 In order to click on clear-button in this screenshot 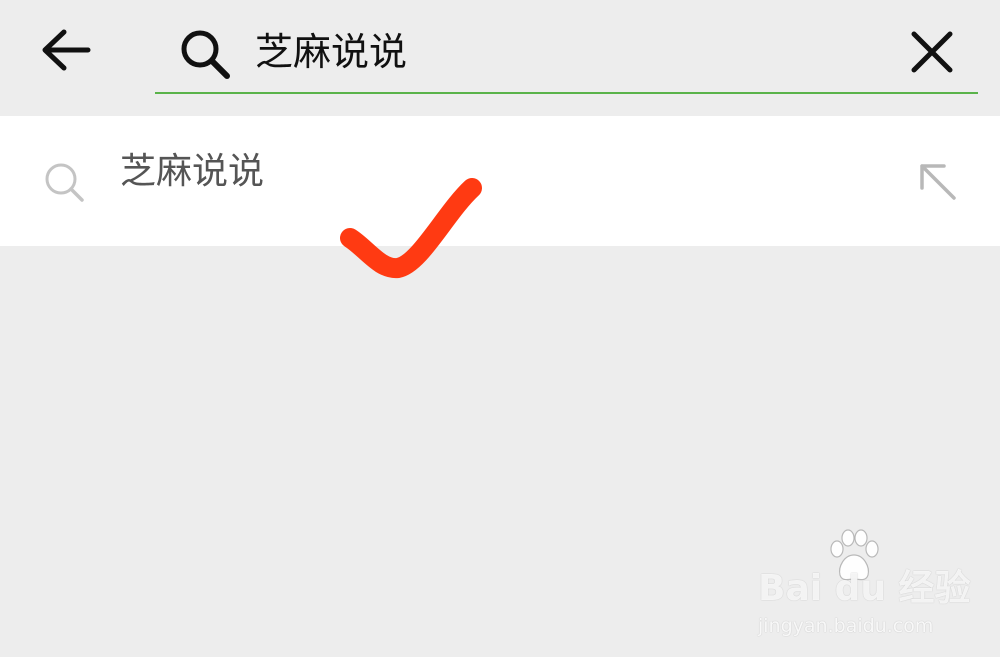, I will do `click(932, 52)`.